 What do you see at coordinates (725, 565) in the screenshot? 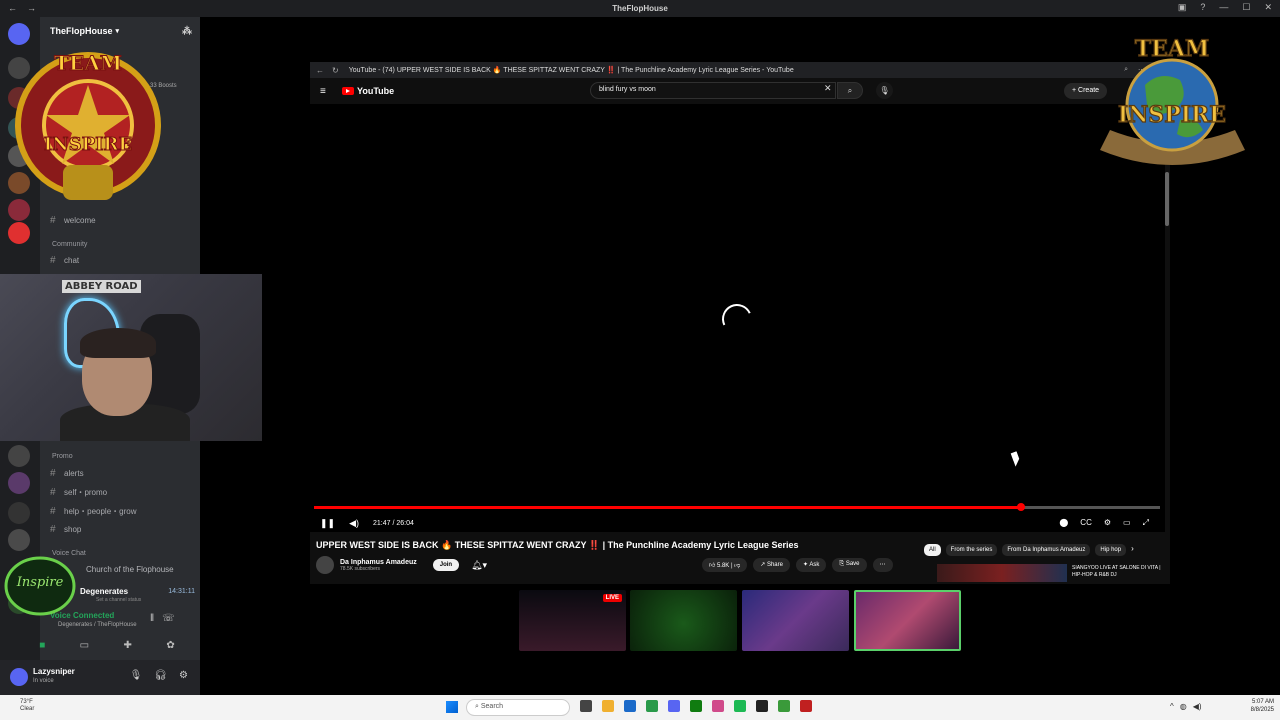
I see `like-button: 👍︎ 5.8K | 👎︎` at bounding box center [725, 565].